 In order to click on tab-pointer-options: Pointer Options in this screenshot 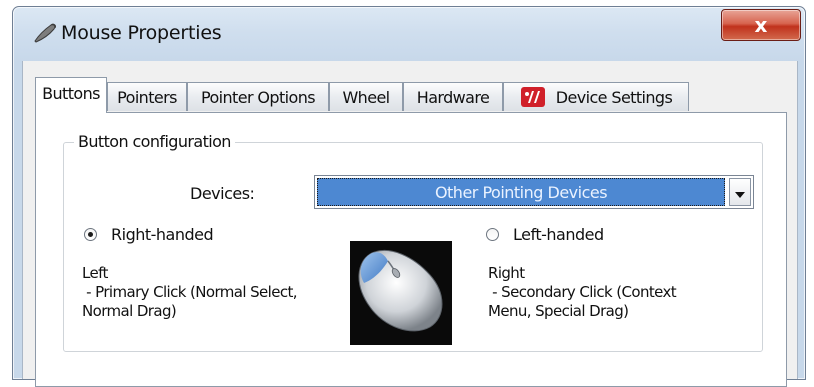, I will do `click(258, 96)`.